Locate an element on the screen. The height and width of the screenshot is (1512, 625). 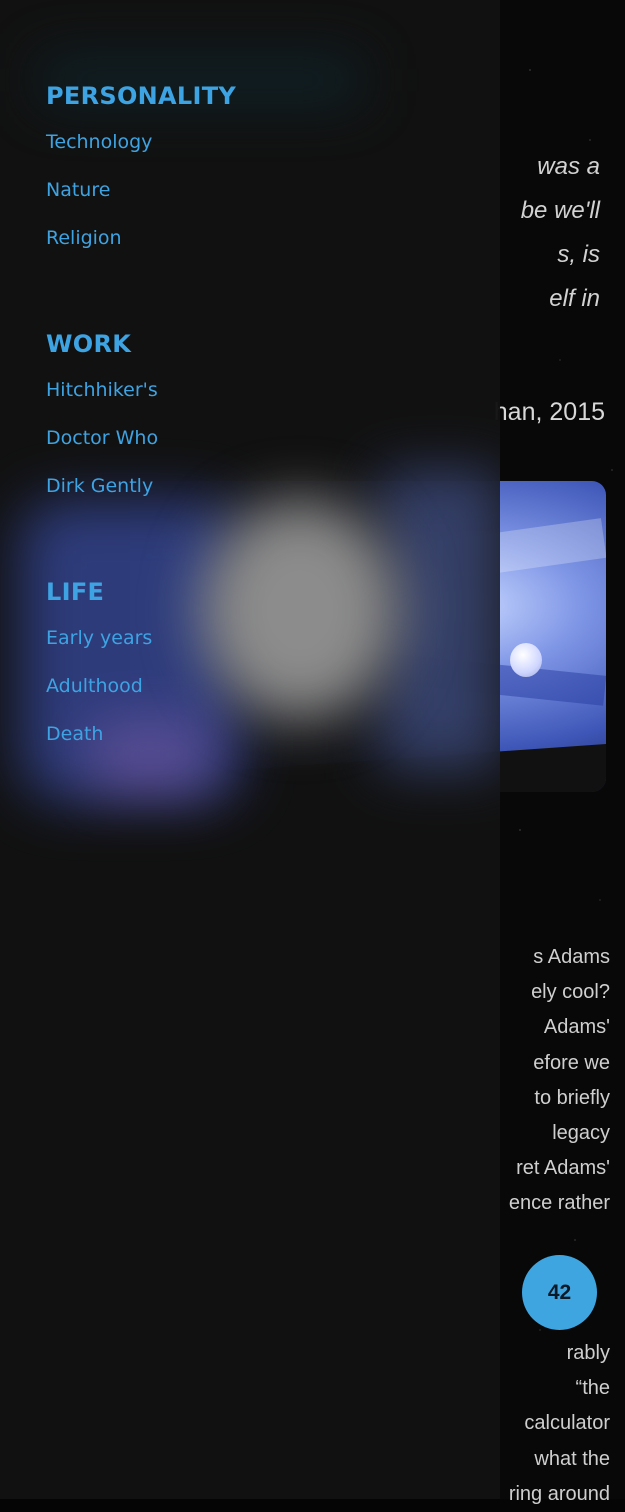
nav-link-early-years: Early years is located at coordinates (99, 638).